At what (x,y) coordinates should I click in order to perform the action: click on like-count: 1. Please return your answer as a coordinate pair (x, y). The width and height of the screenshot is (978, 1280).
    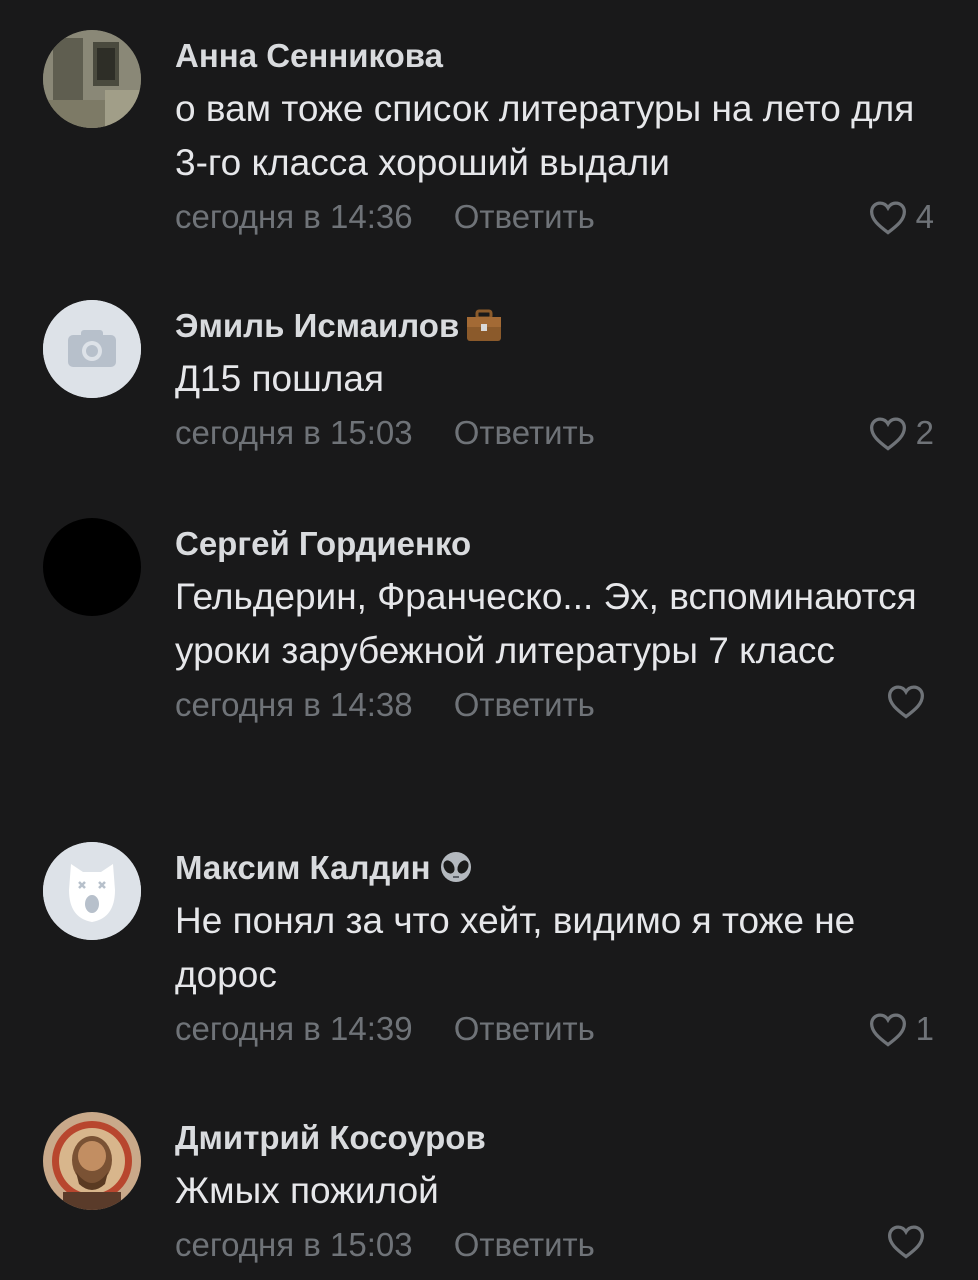
    Looking at the image, I should click on (924, 1028).